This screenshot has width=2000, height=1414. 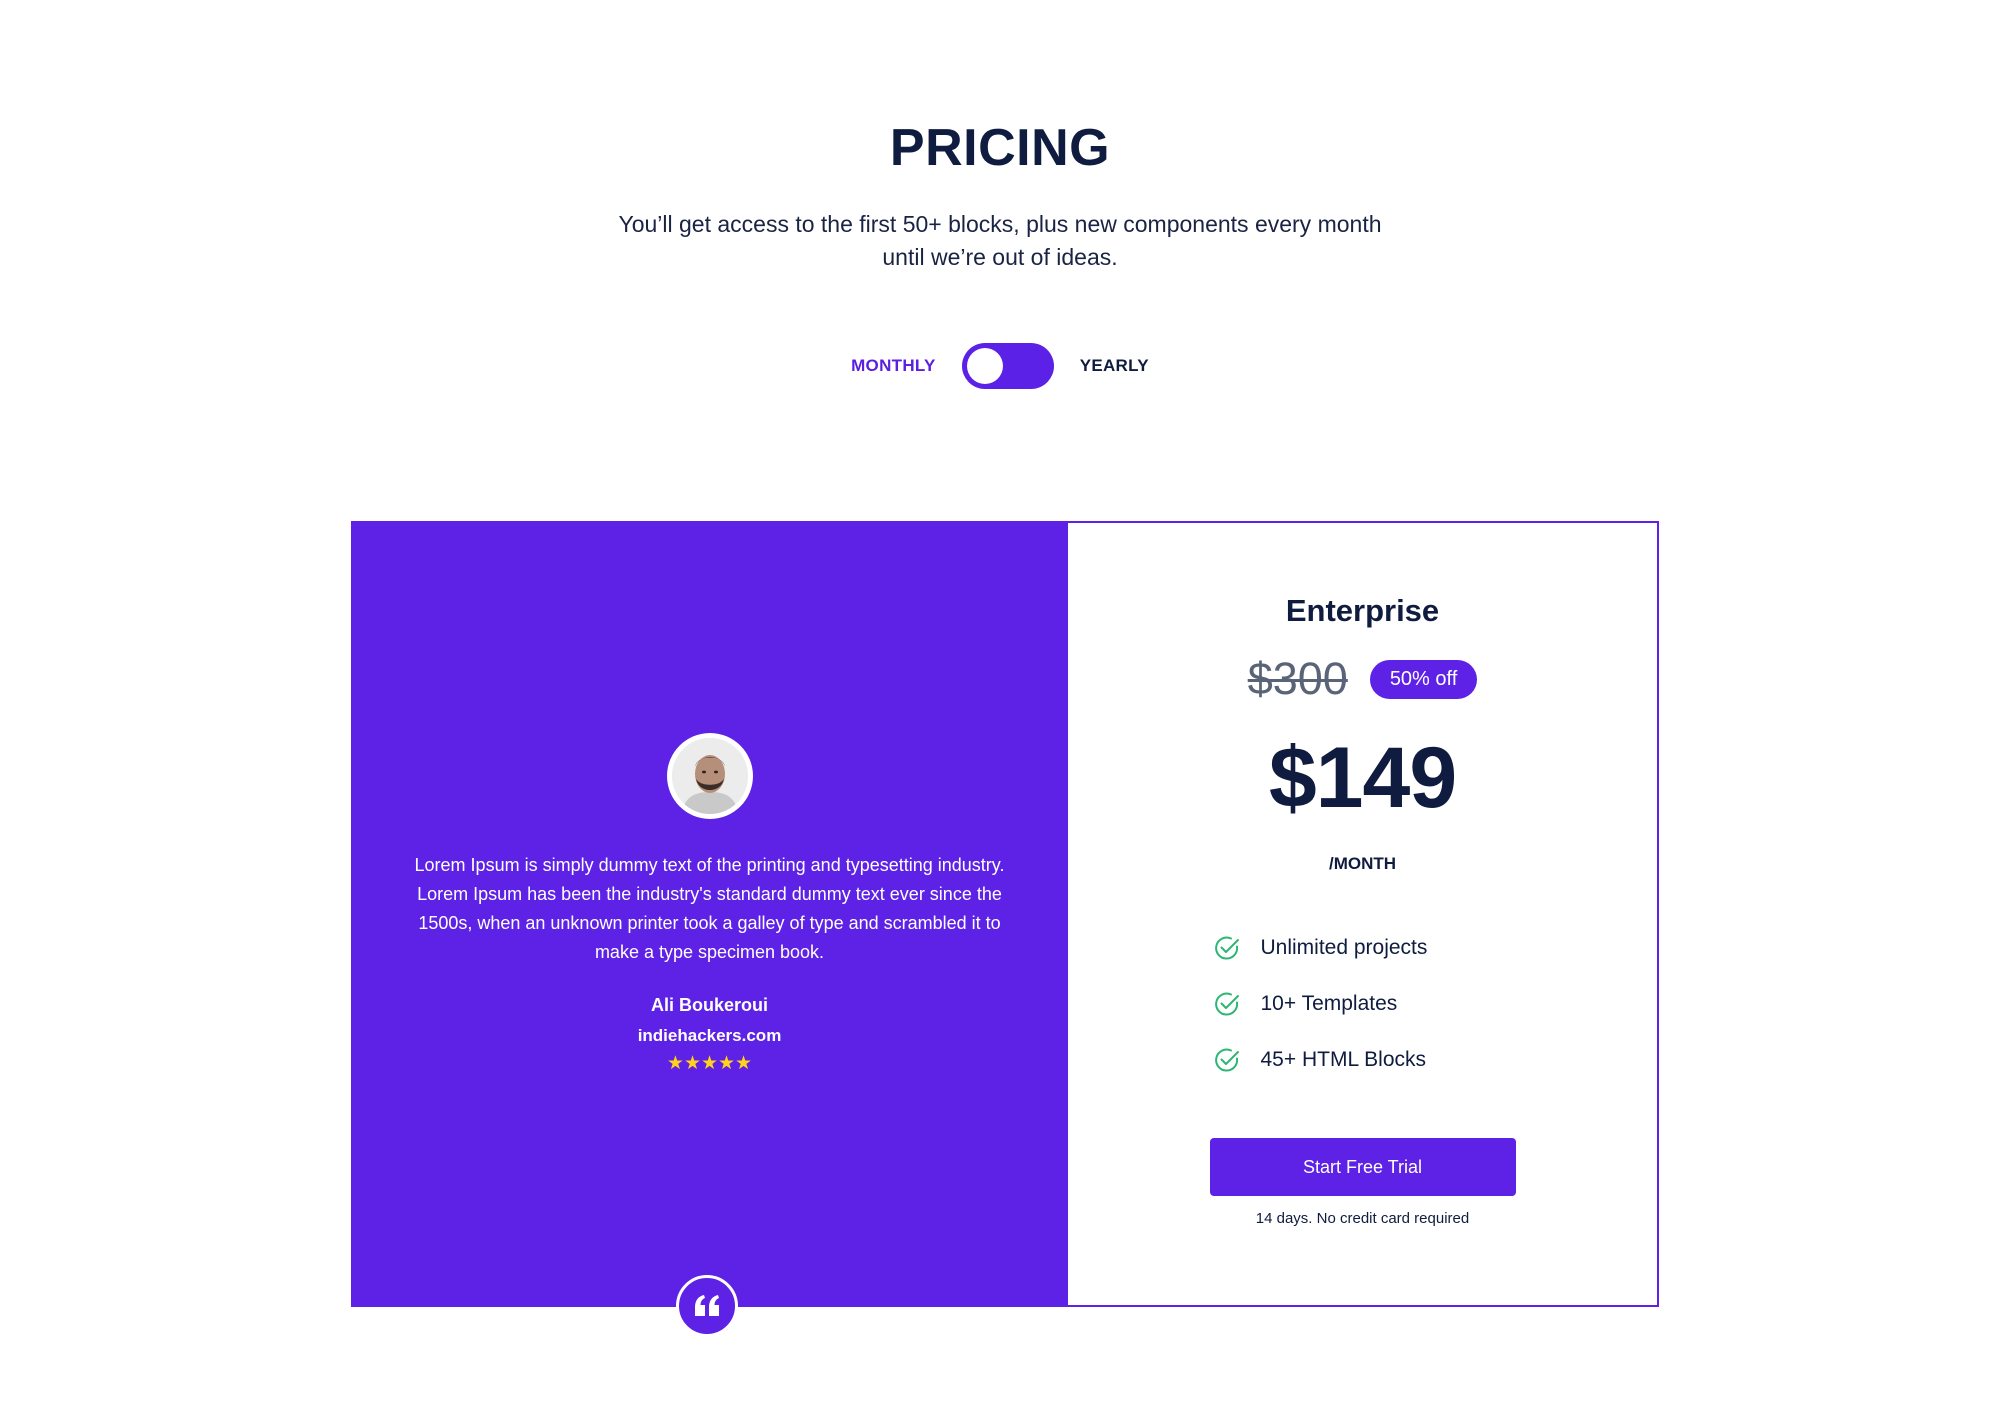 I want to click on testimonial-author: Ali Boukeroui, so click(x=709, y=1005).